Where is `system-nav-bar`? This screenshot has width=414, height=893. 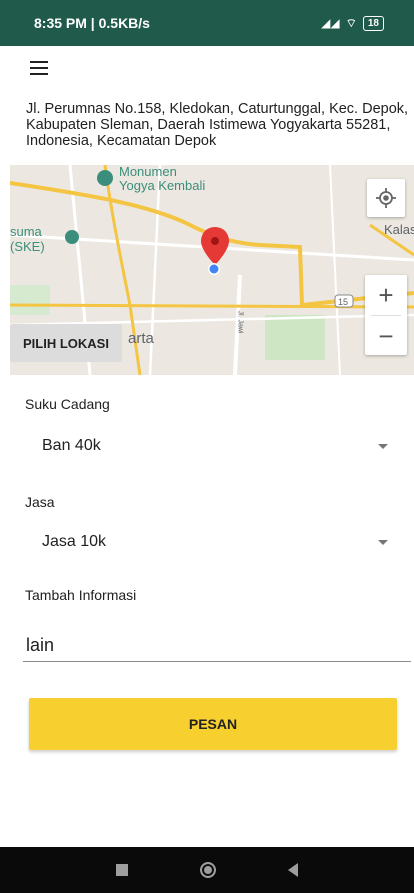 system-nav-bar is located at coordinates (207, 870).